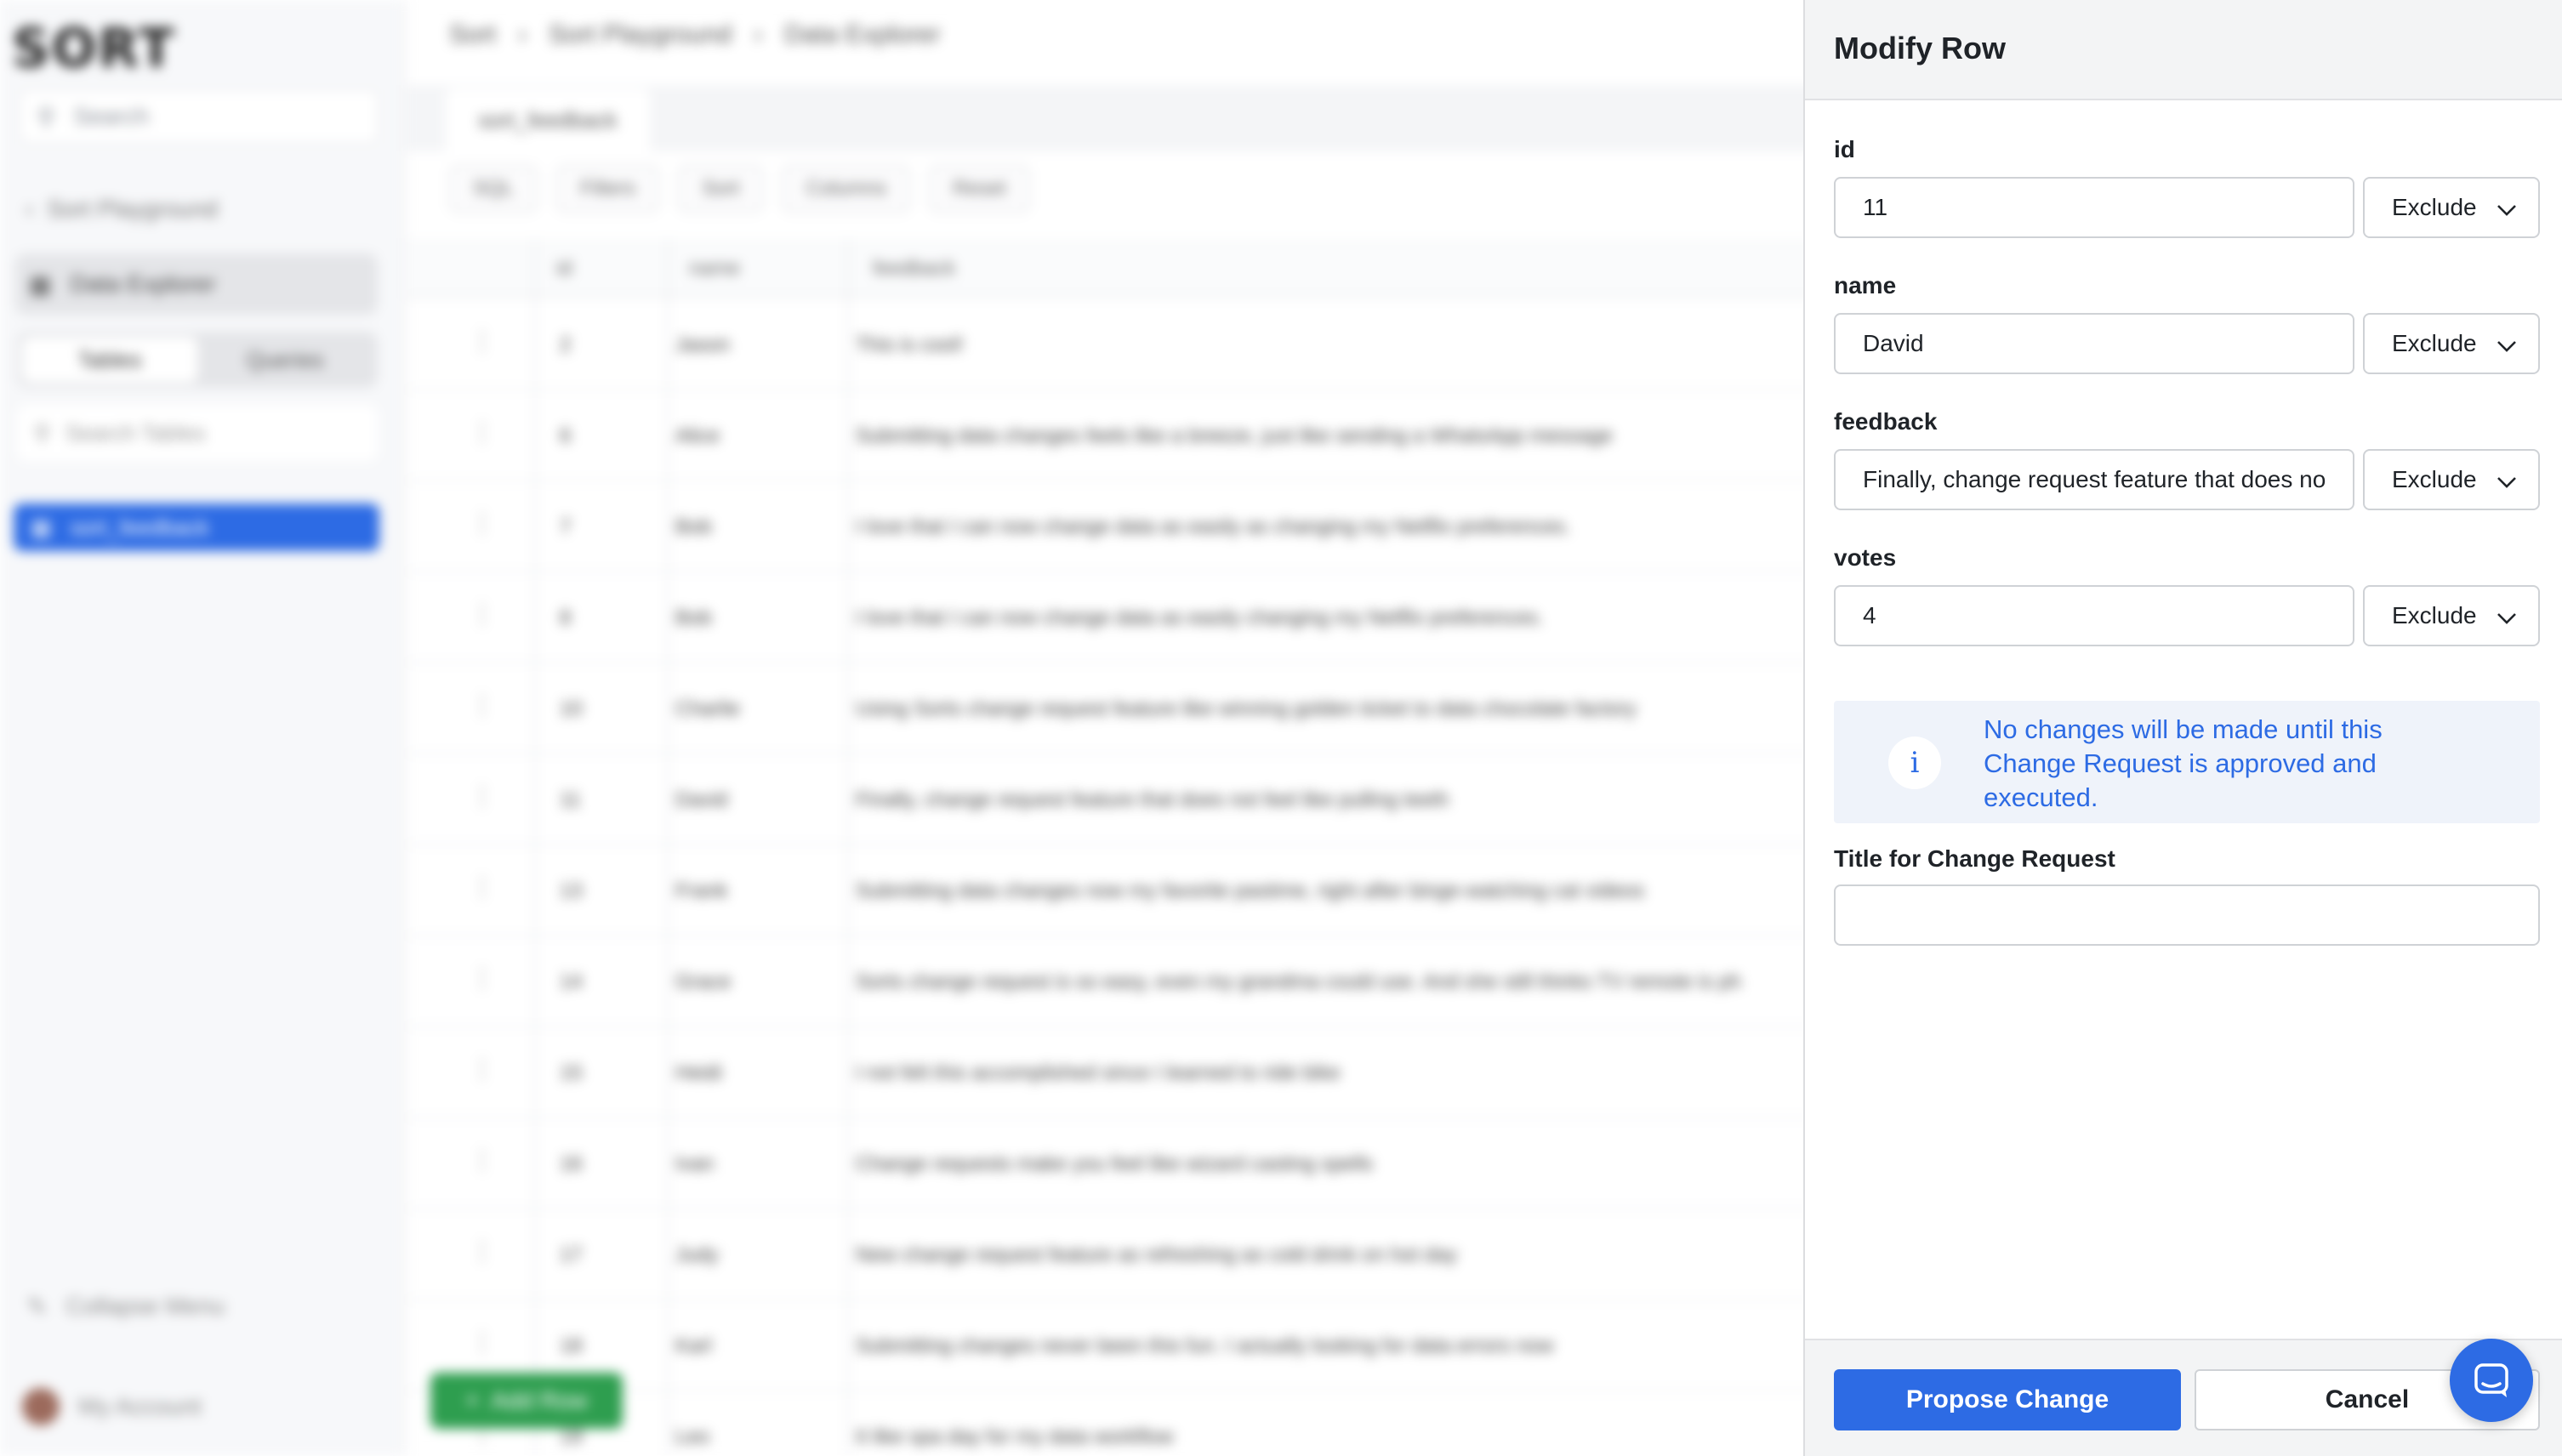 This screenshot has width=2562, height=1456. Describe the element at coordinates (41, 1406) in the screenshot. I see `avatar` at that location.